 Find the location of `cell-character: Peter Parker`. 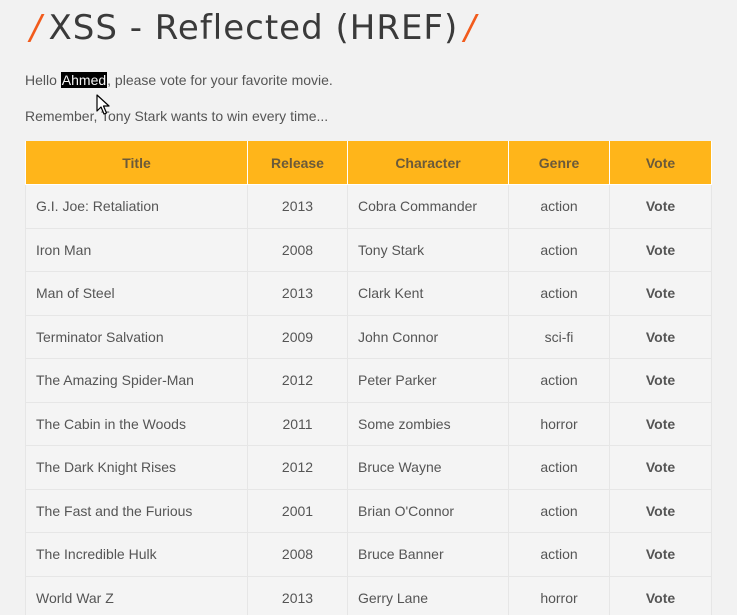

cell-character: Peter Parker is located at coordinates (428, 380).